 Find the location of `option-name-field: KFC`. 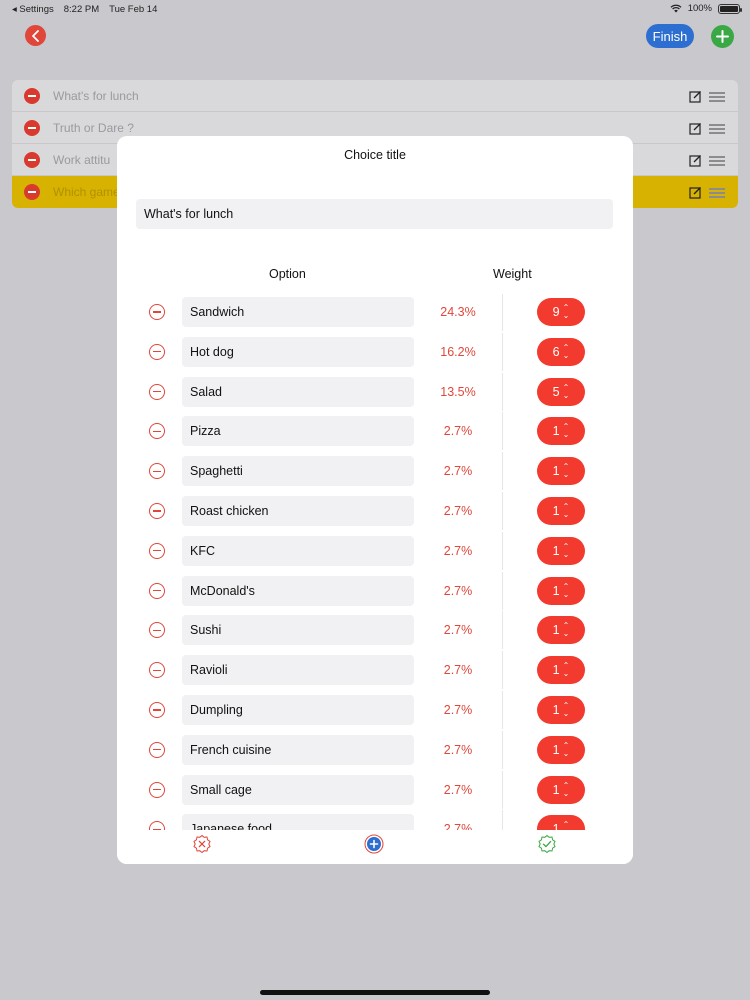

option-name-field: KFC is located at coordinates (298, 550).